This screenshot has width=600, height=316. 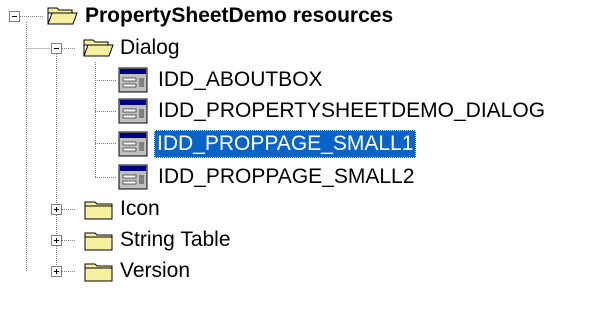 What do you see at coordinates (140, 208) in the screenshot?
I see `tree-node-label: Icon` at bounding box center [140, 208].